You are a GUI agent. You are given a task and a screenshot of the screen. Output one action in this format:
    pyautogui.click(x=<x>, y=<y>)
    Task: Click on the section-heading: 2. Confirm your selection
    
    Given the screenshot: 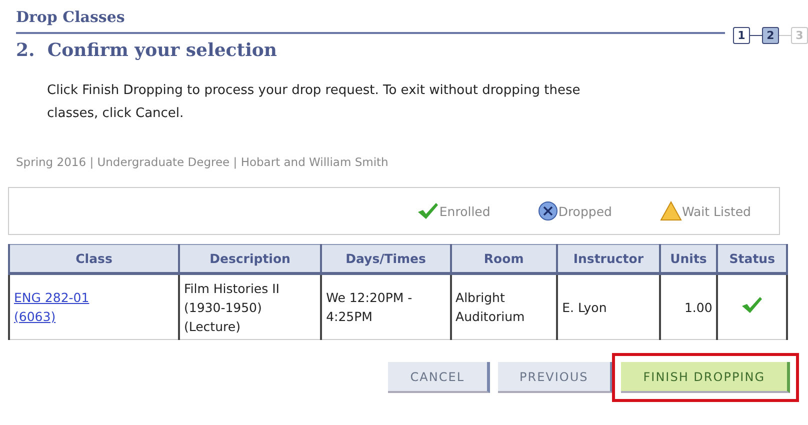 What is the action you would take?
    pyautogui.click(x=147, y=50)
    